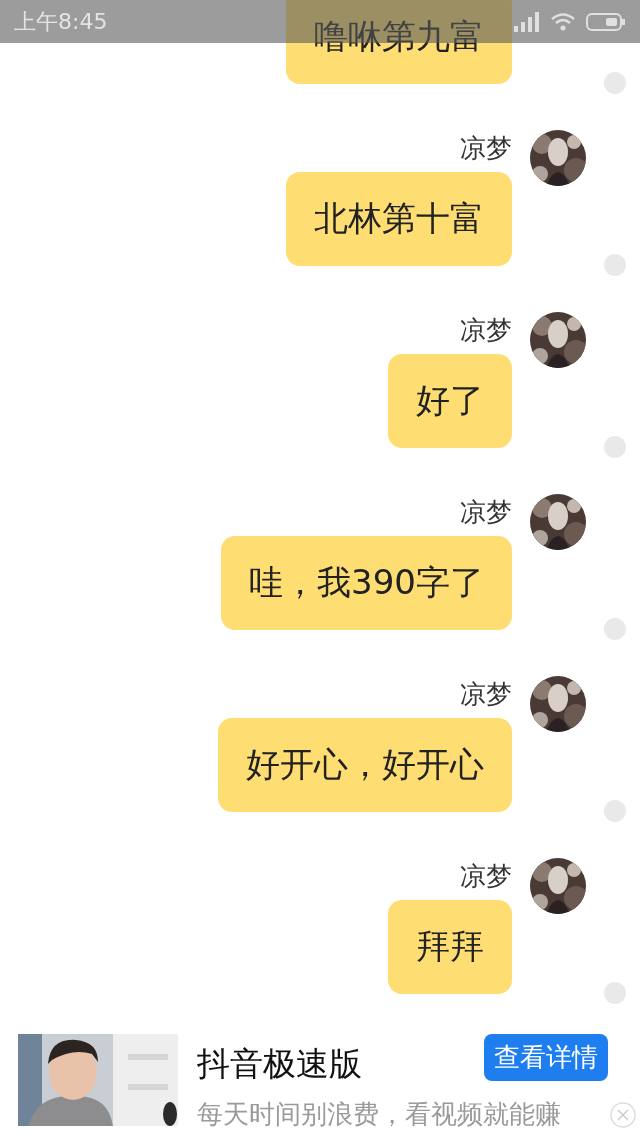 This screenshot has width=640, height=1138. Describe the element at coordinates (279, 1064) in the screenshot. I see `ad-title: 抖音极速版` at that location.